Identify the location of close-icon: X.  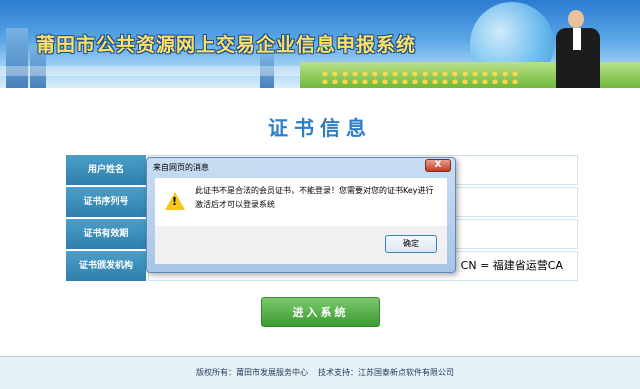
(438, 165).